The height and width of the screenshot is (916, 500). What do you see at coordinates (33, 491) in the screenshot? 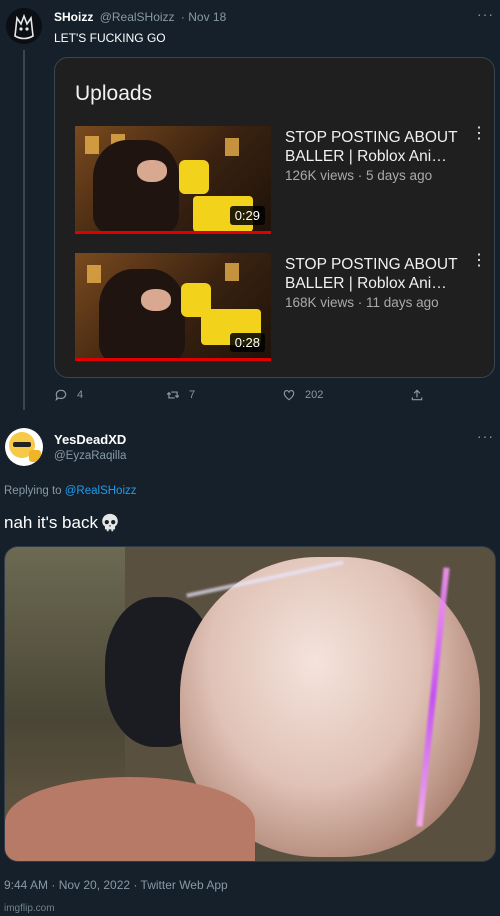
I see `replying-prefix: Replying to` at bounding box center [33, 491].